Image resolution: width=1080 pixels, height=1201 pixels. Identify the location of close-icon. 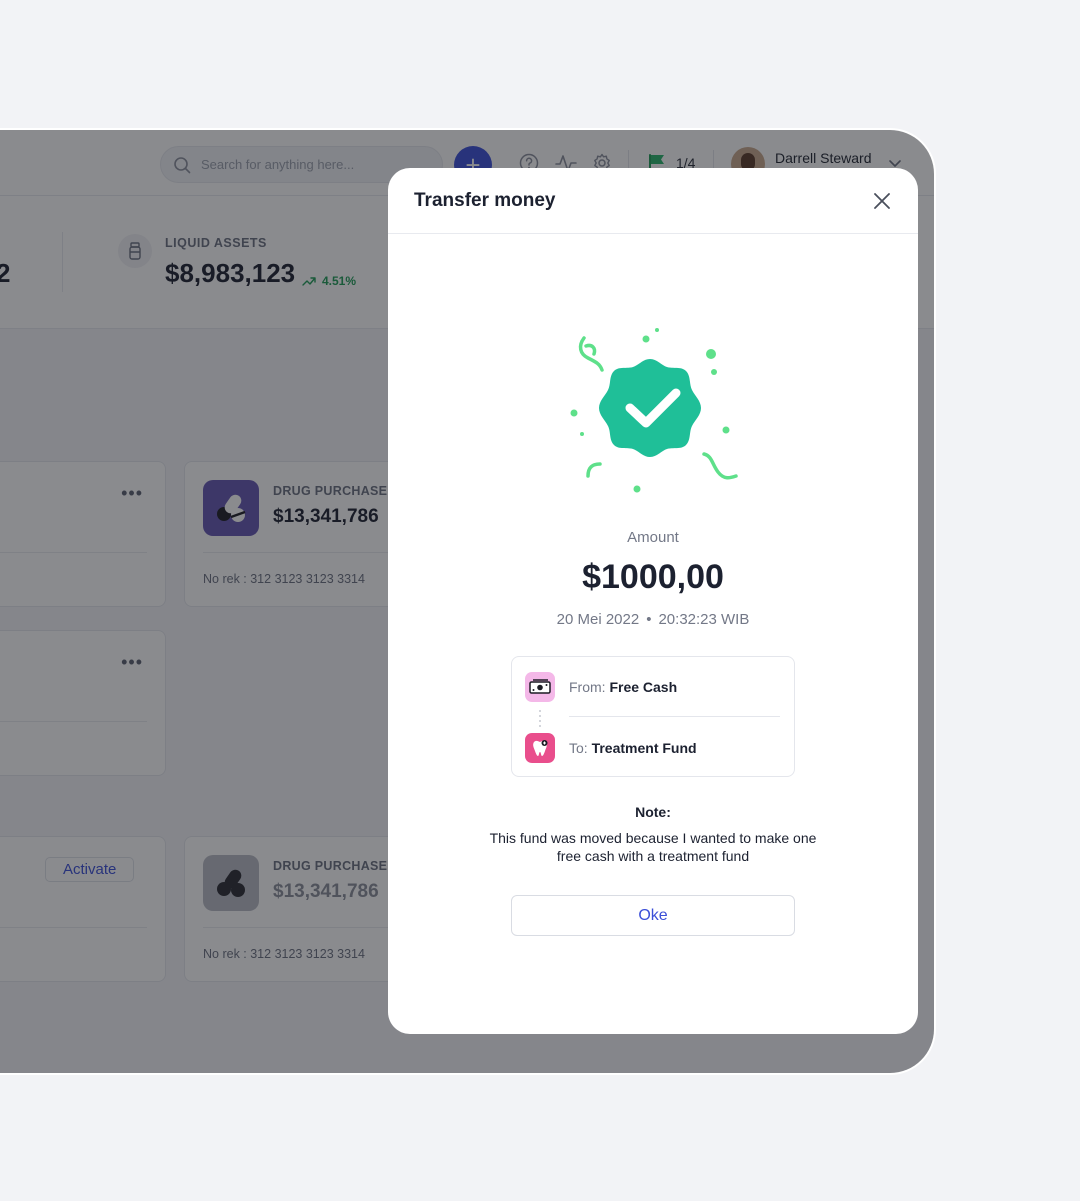
(882, 201).